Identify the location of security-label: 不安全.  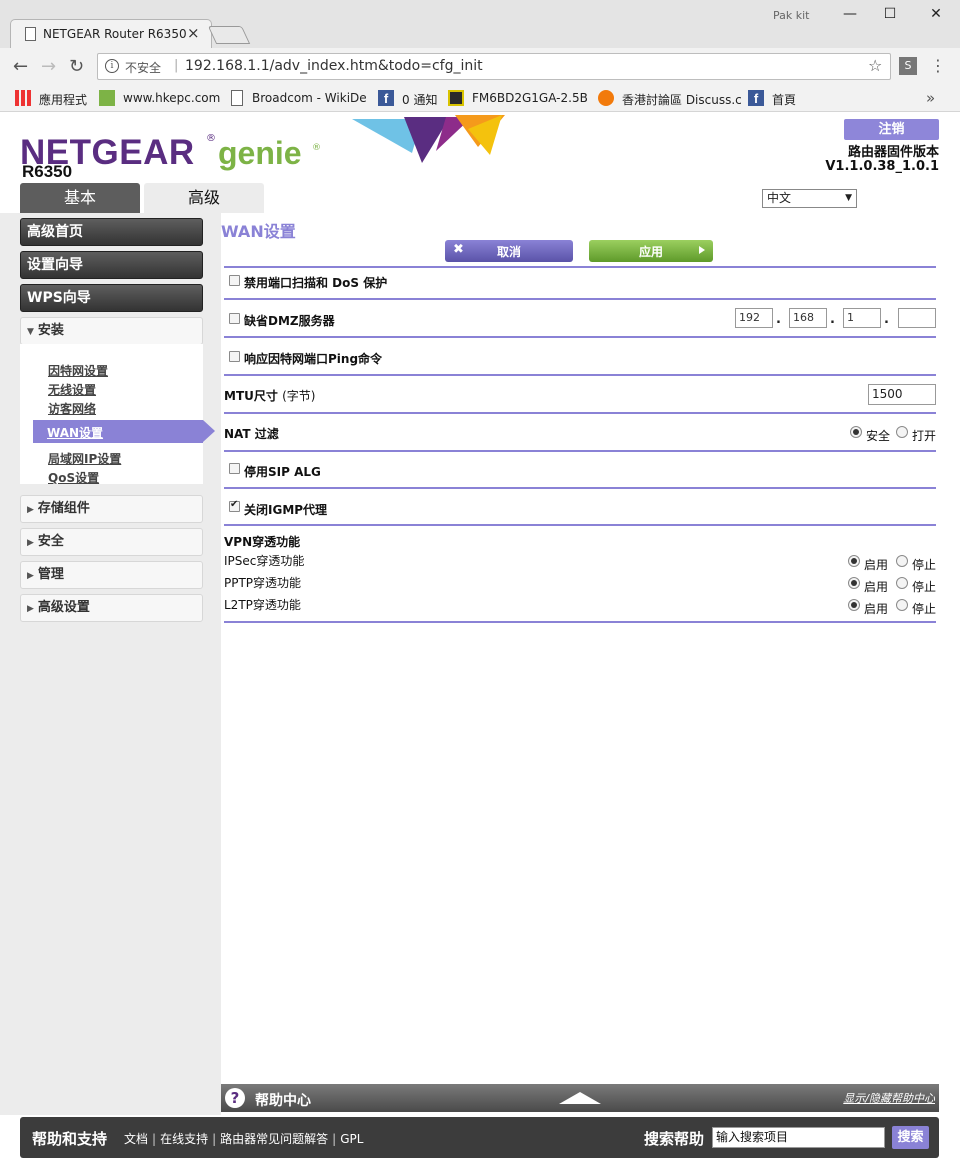
(143, 67).